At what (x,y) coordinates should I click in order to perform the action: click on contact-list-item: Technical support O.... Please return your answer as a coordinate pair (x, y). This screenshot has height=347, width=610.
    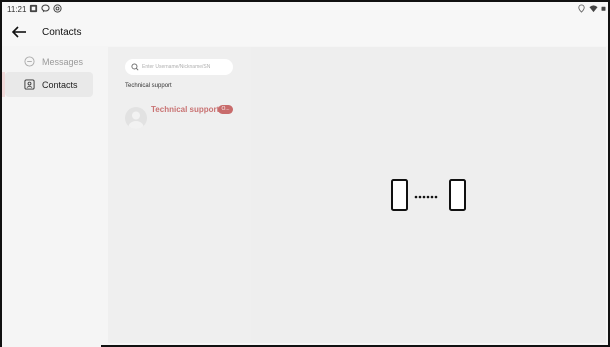
    Looking at the image, I should click on (182, 115).